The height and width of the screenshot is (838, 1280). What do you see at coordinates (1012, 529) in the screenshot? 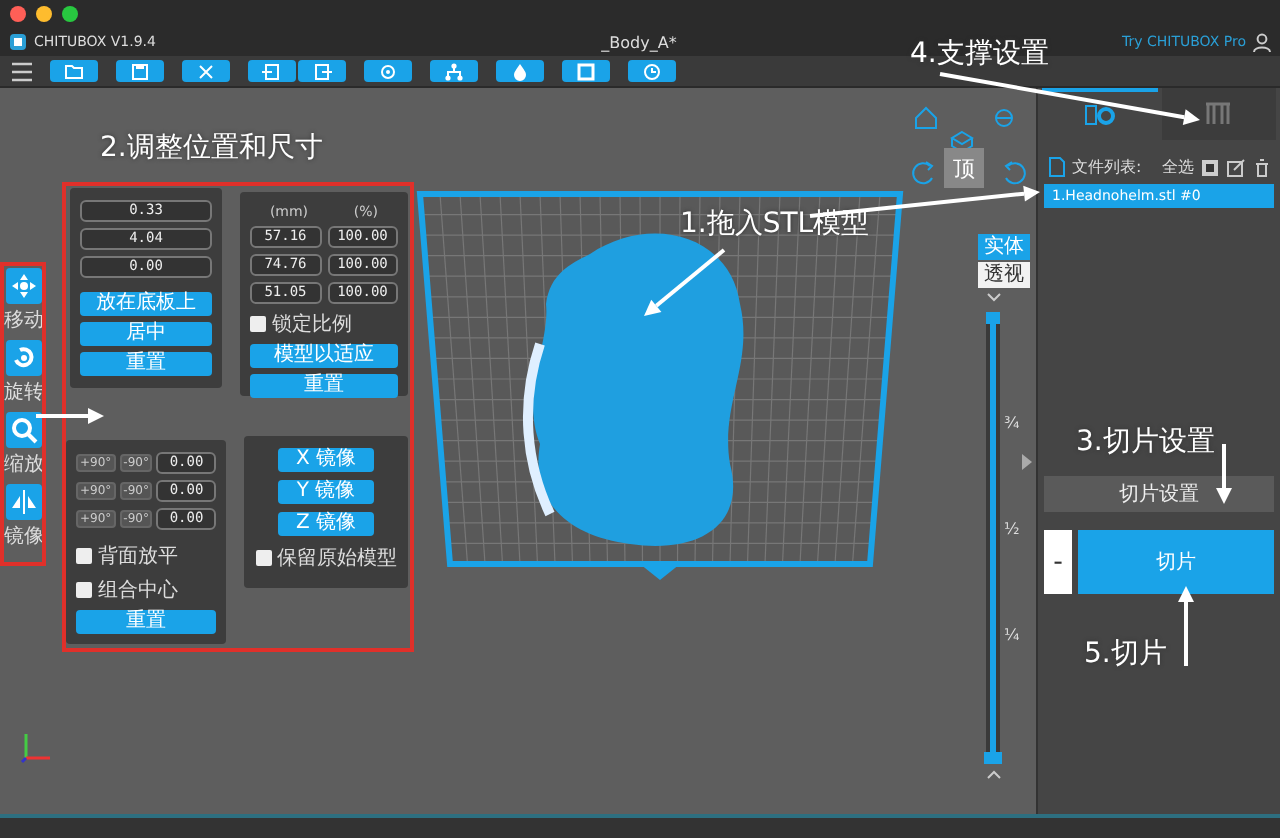
I see `slider-mark: ½` at bounding box center [1012, 529].